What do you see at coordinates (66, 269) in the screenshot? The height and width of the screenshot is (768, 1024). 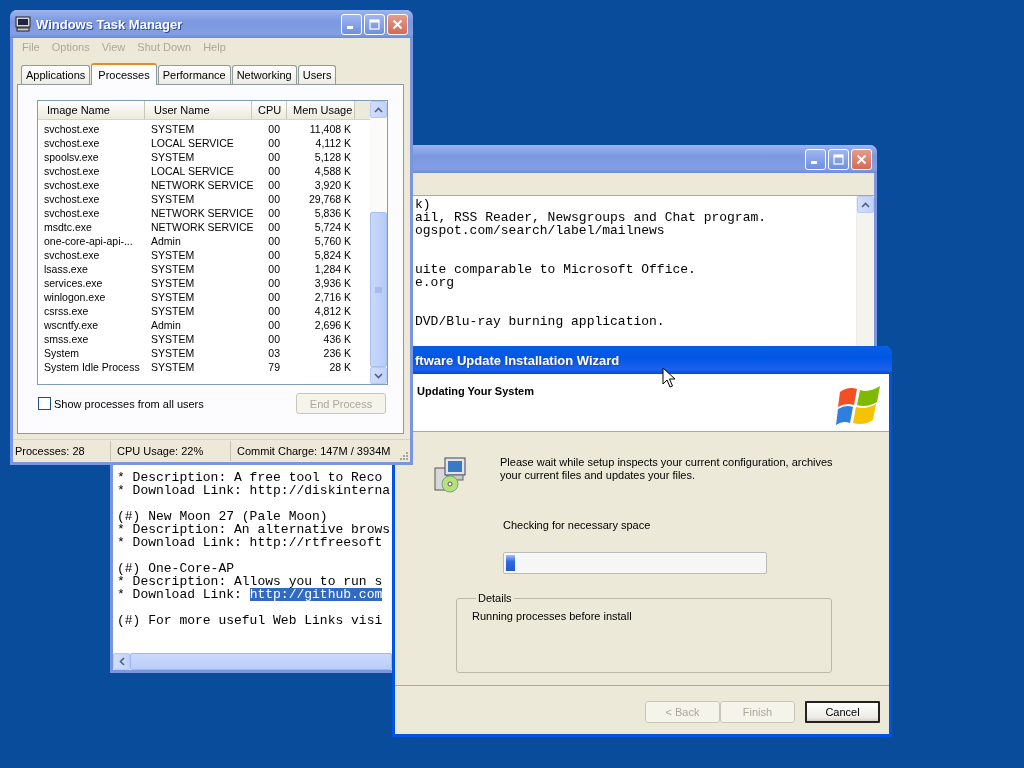 I see `table-cell-text: lsass.exe` at bounding box center [66, 269].